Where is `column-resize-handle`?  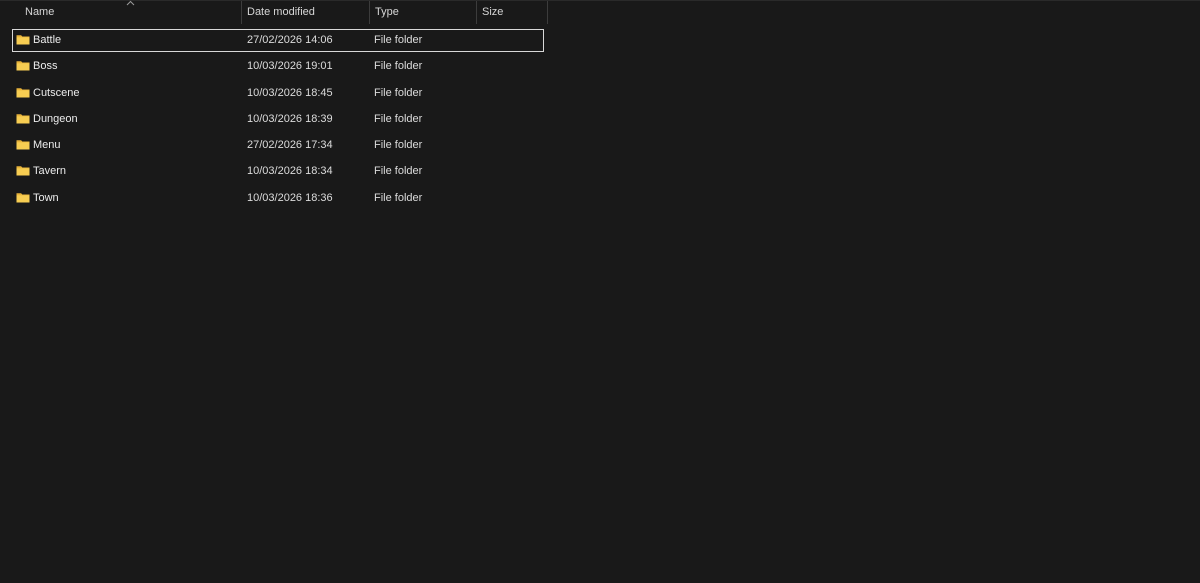 column-resize-handle is located at coordinates (547, 12).